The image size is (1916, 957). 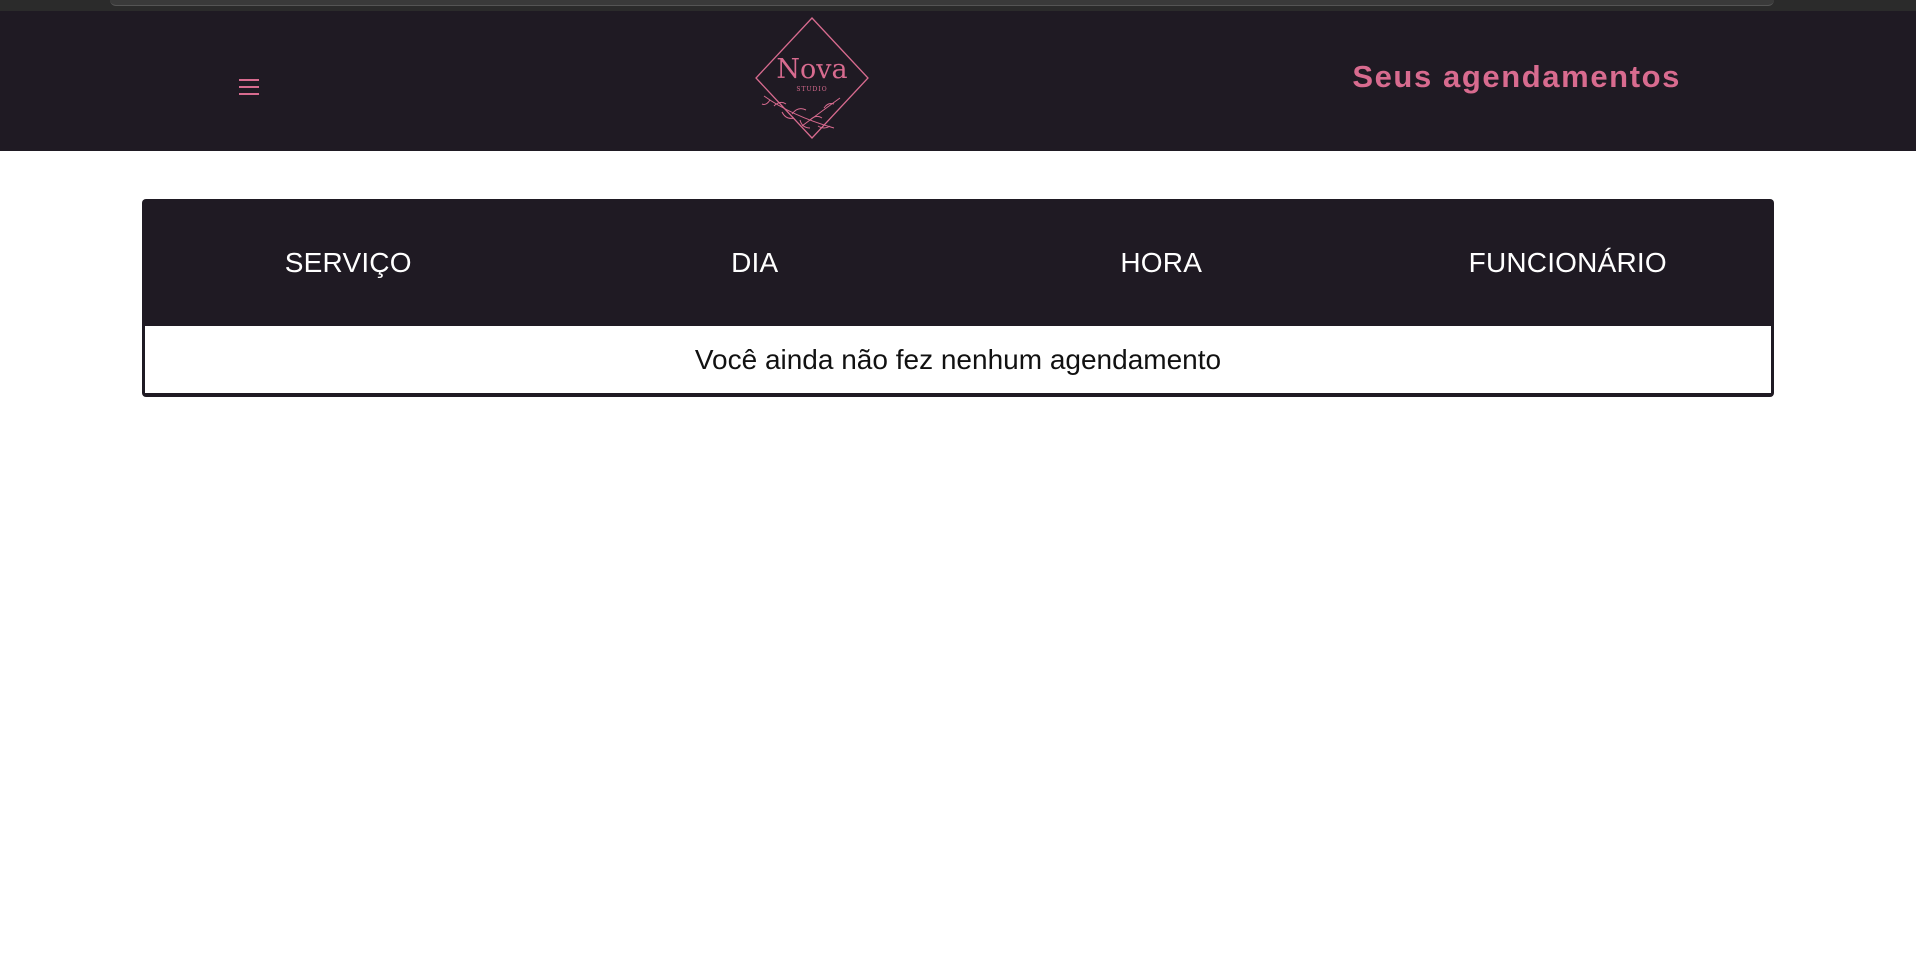 What do you see at coordinates (958, 359) in the screenshot?
I see `empty-state-message: Você ainda não fez nenhum agendamento` at bounding box center [958, 359].